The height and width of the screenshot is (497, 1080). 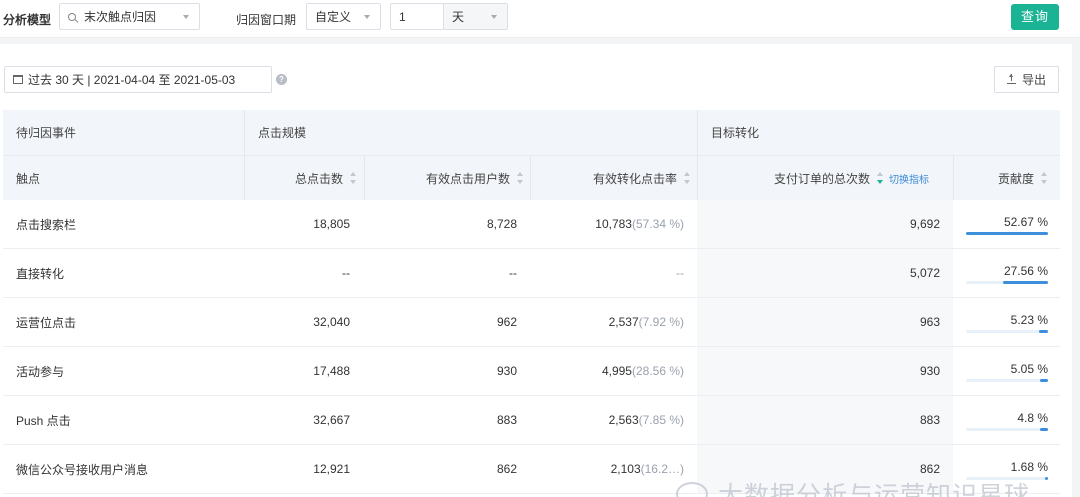 I want to click on switch-metric-link: 切换指标, so click(x=909, y=178).